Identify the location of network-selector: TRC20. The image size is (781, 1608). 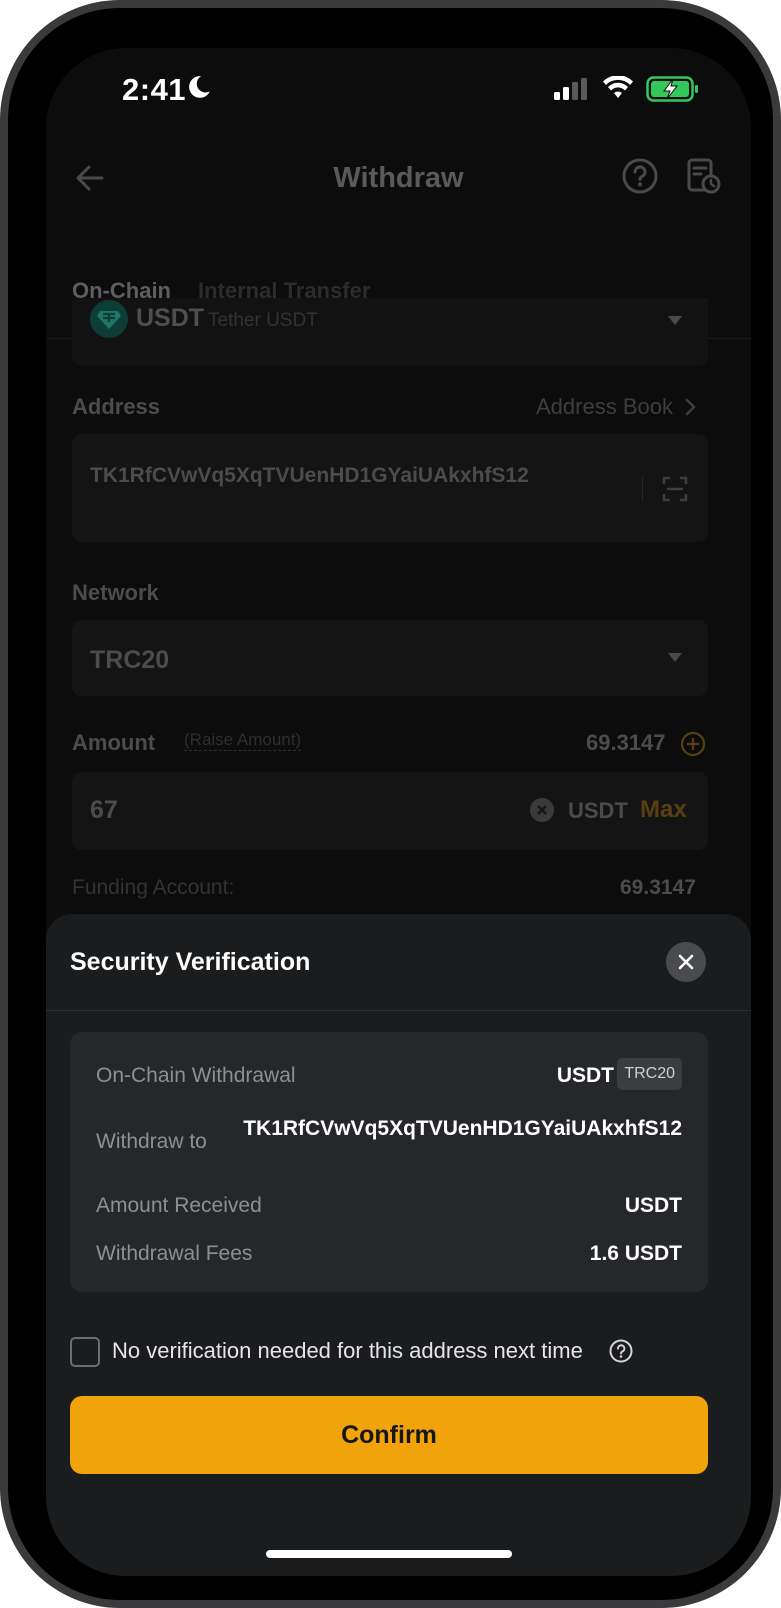
(390, 658).